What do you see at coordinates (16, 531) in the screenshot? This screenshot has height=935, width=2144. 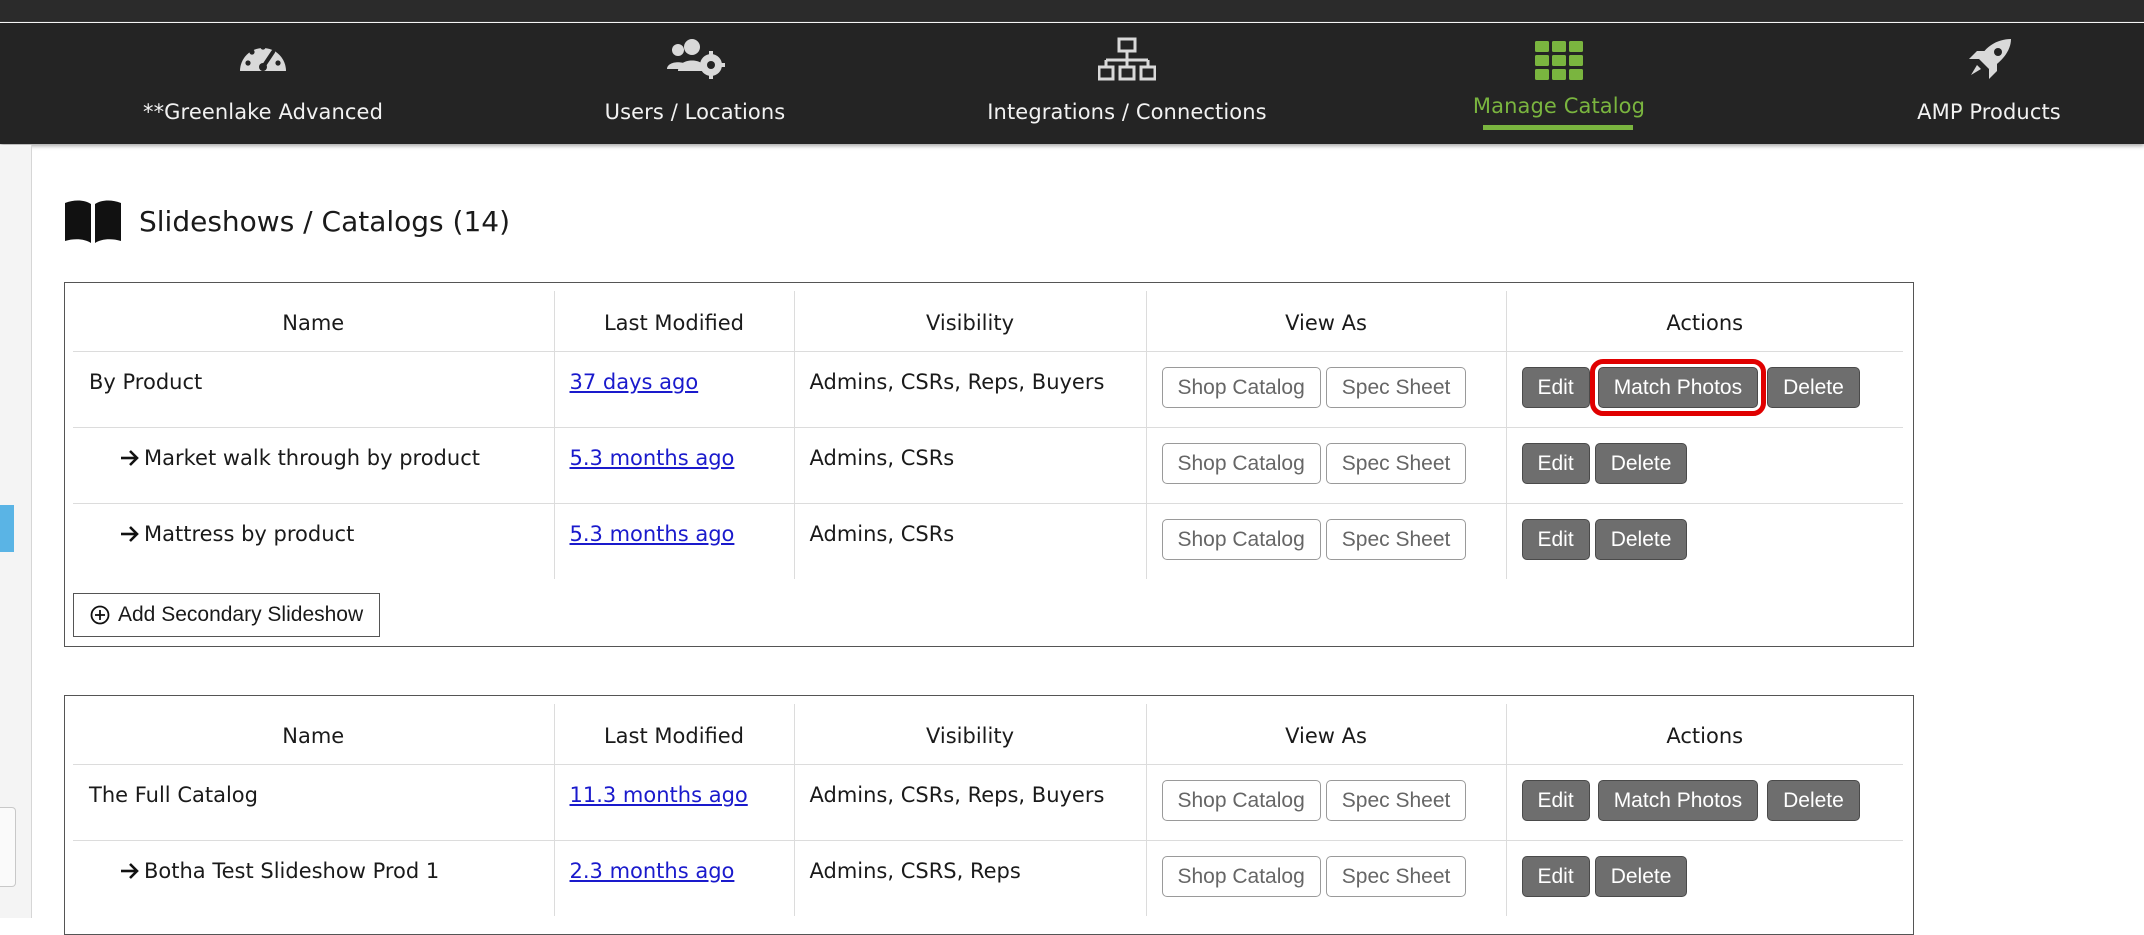 I see `left-sidebar` at bounding box center [16, 531].